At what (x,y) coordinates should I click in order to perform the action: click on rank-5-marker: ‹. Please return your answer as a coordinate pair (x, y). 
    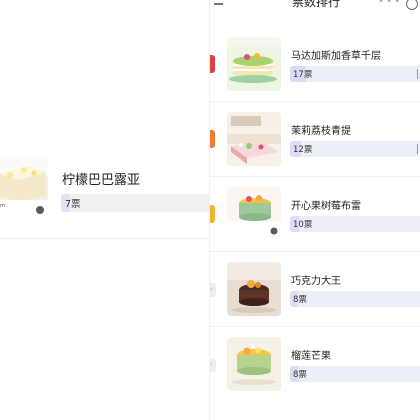
    Looking at the image, I should click on (213, 365).